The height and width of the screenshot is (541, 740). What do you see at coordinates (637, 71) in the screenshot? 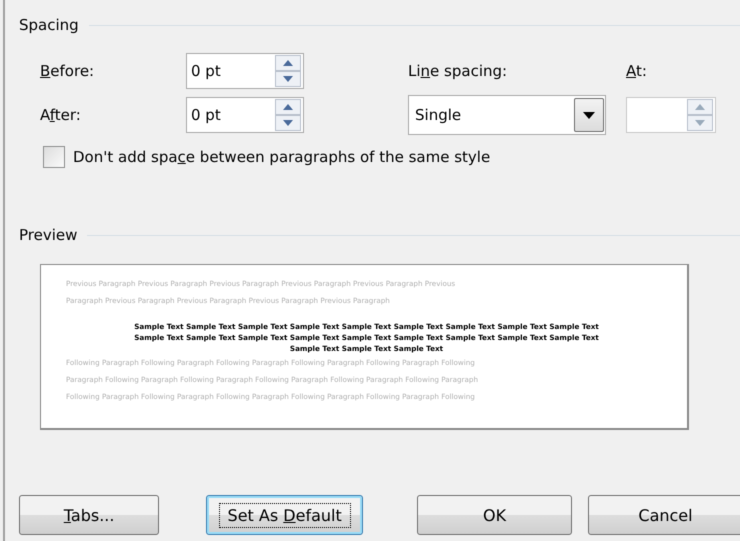
I see `field-label: At:` at bounding box center [637, 71].